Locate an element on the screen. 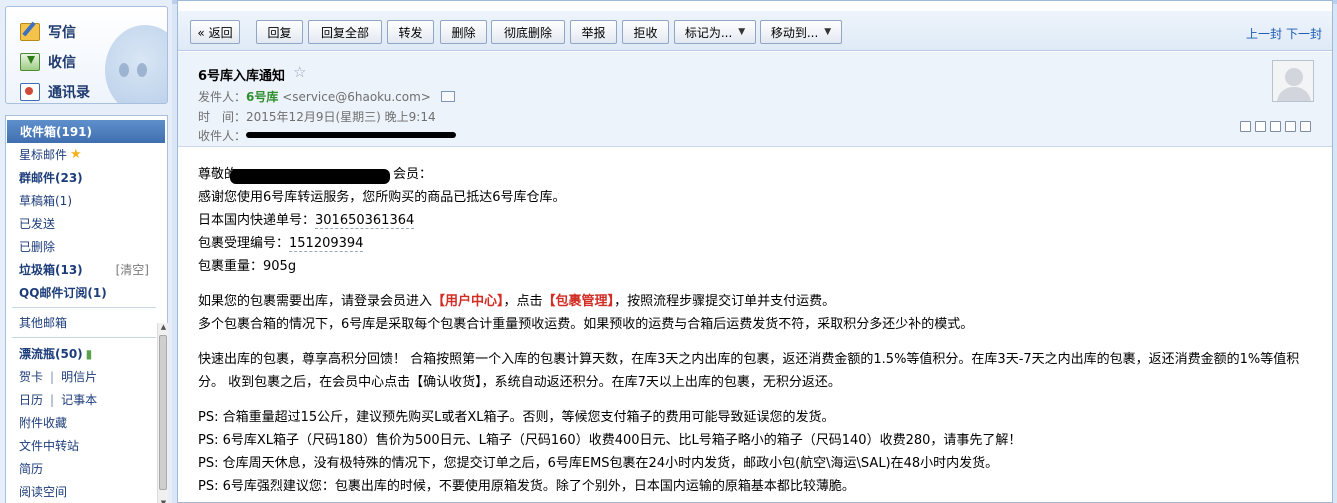 This screenshot has width=1337, height=503. to-row: 收件人： is located at coordinates (222, 135).